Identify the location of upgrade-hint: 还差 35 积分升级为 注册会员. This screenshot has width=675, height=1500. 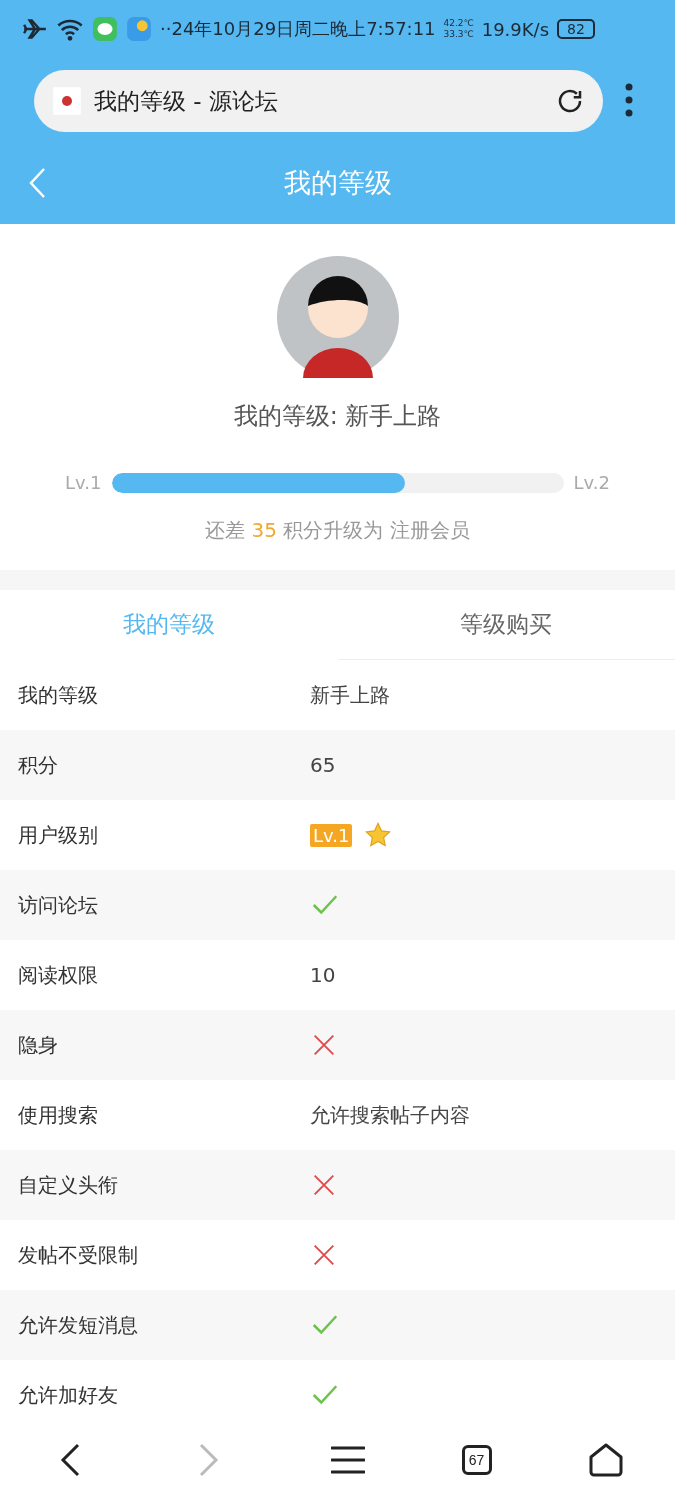
(337, 530).